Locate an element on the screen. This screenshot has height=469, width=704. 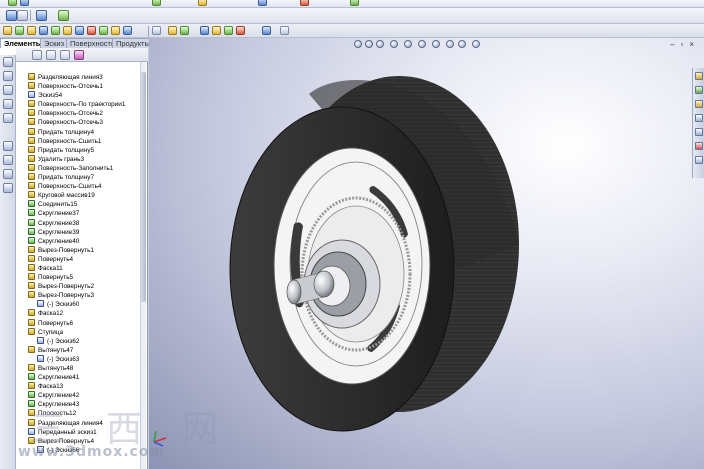
circle-icon is located at coordinates (8, 104).